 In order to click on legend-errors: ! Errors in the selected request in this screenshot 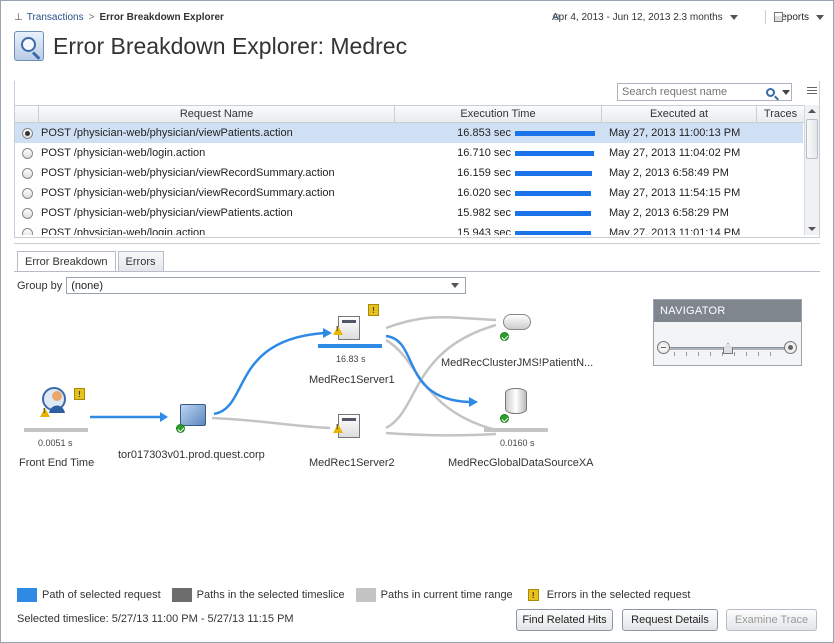, I will do `click(607, 595)`.